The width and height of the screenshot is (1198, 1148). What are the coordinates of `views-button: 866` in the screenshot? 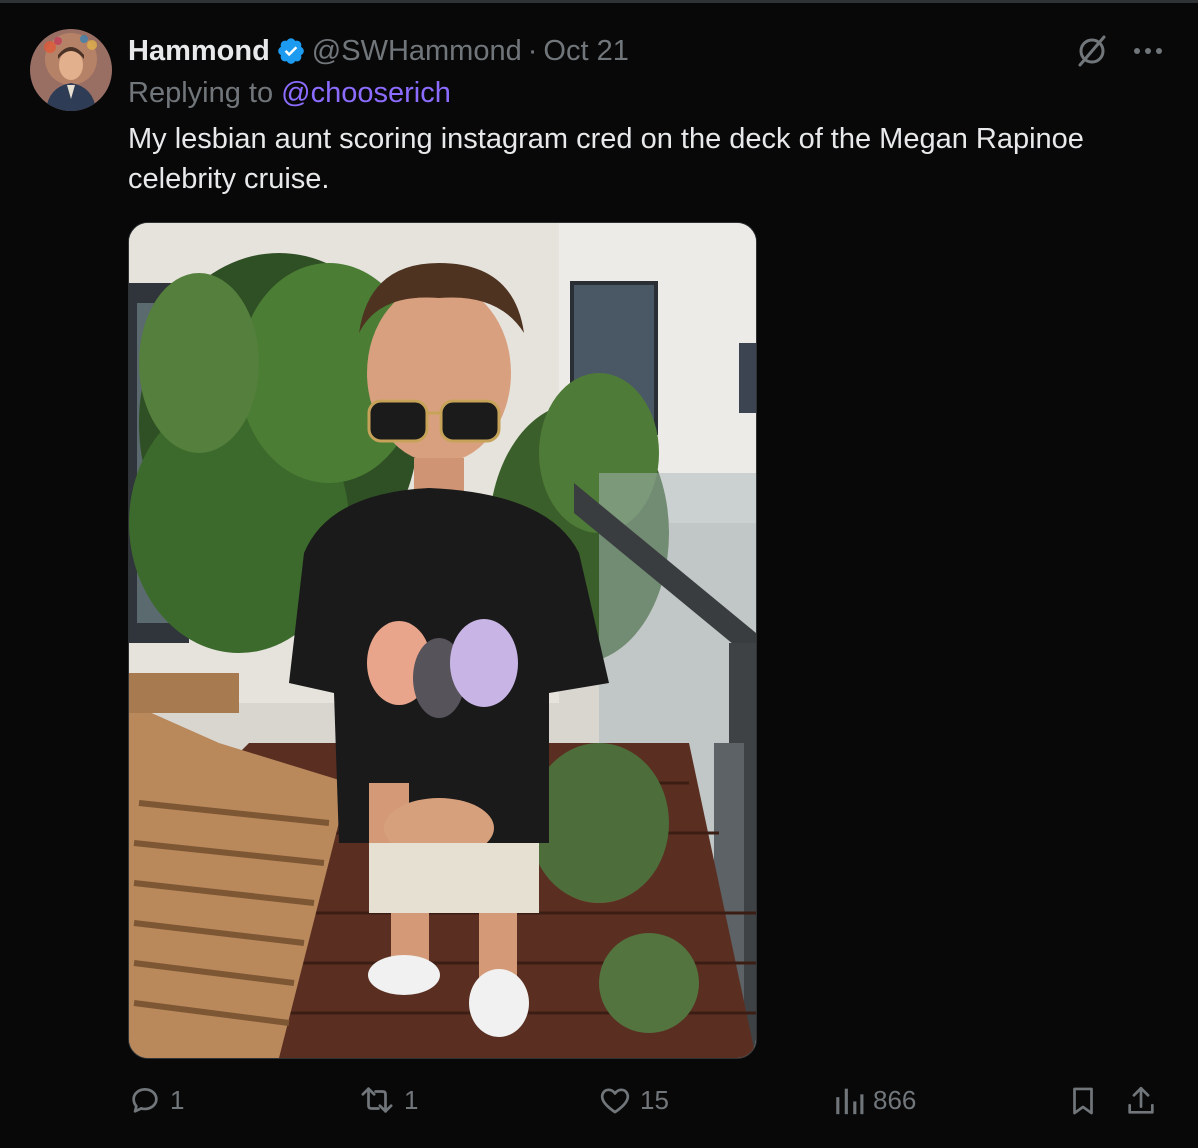 It's located at (874, 1100).